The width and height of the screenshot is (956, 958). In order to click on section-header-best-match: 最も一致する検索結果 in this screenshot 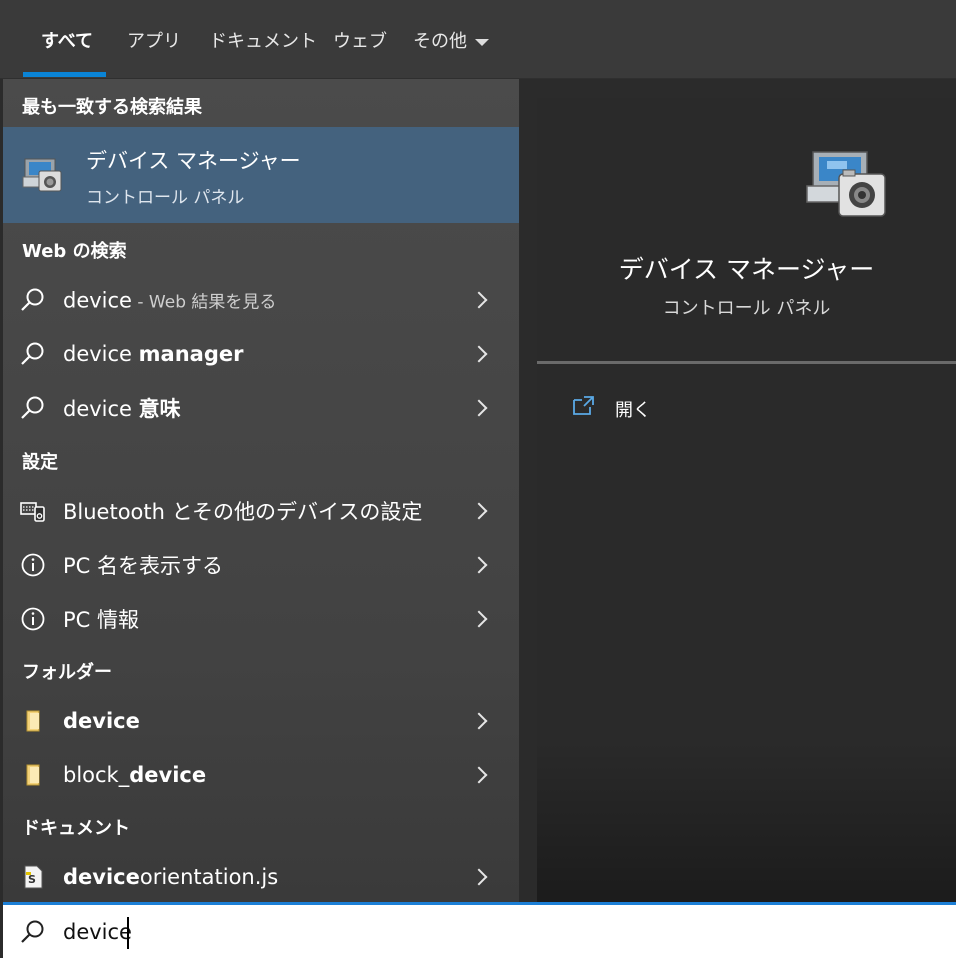, I will do `click(112, 107)`.